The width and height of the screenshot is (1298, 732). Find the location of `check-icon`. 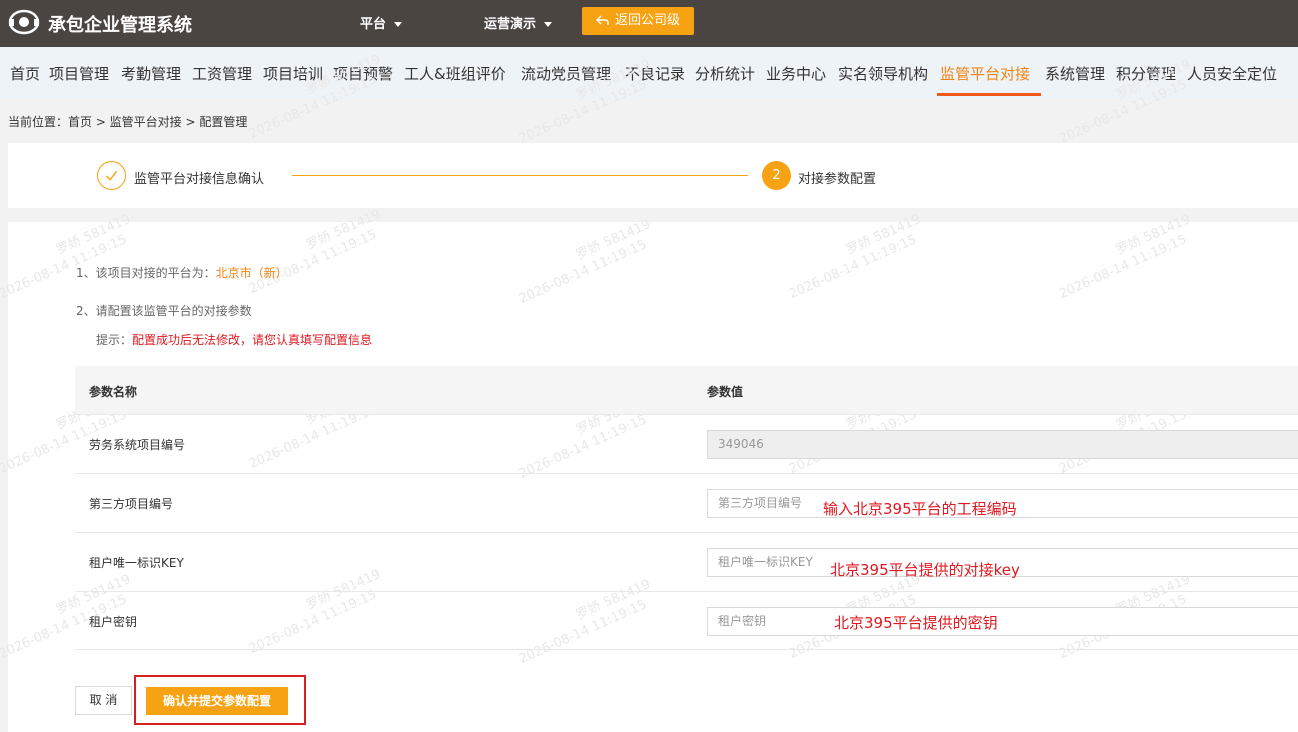

check-icon is located at coordinates (111, 175).